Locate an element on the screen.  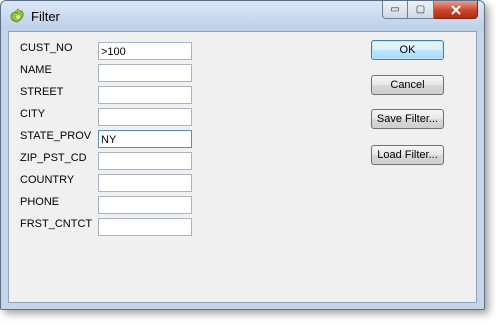
minimize-button: ▭ is located at coordinates (395, 10).